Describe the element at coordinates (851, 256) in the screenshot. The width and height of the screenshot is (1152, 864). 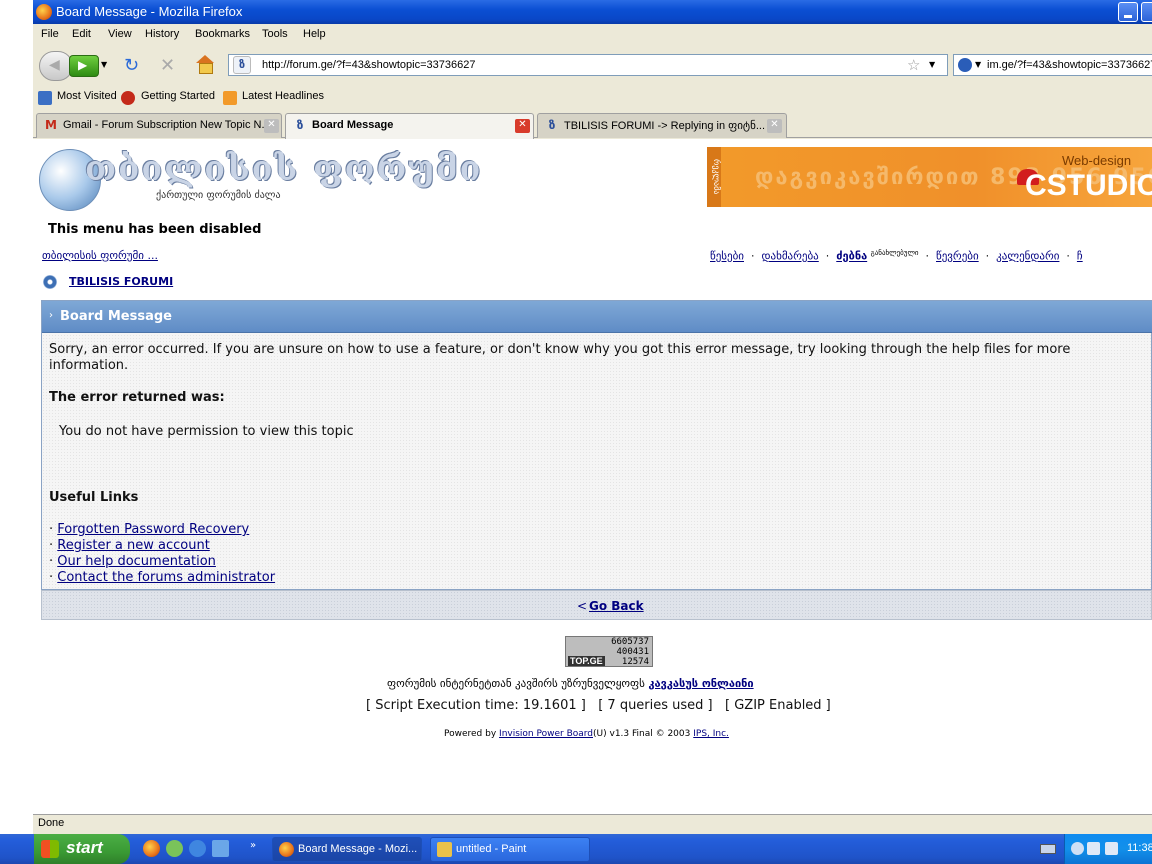
I see `nav-search-link: ძებნა` at that location.